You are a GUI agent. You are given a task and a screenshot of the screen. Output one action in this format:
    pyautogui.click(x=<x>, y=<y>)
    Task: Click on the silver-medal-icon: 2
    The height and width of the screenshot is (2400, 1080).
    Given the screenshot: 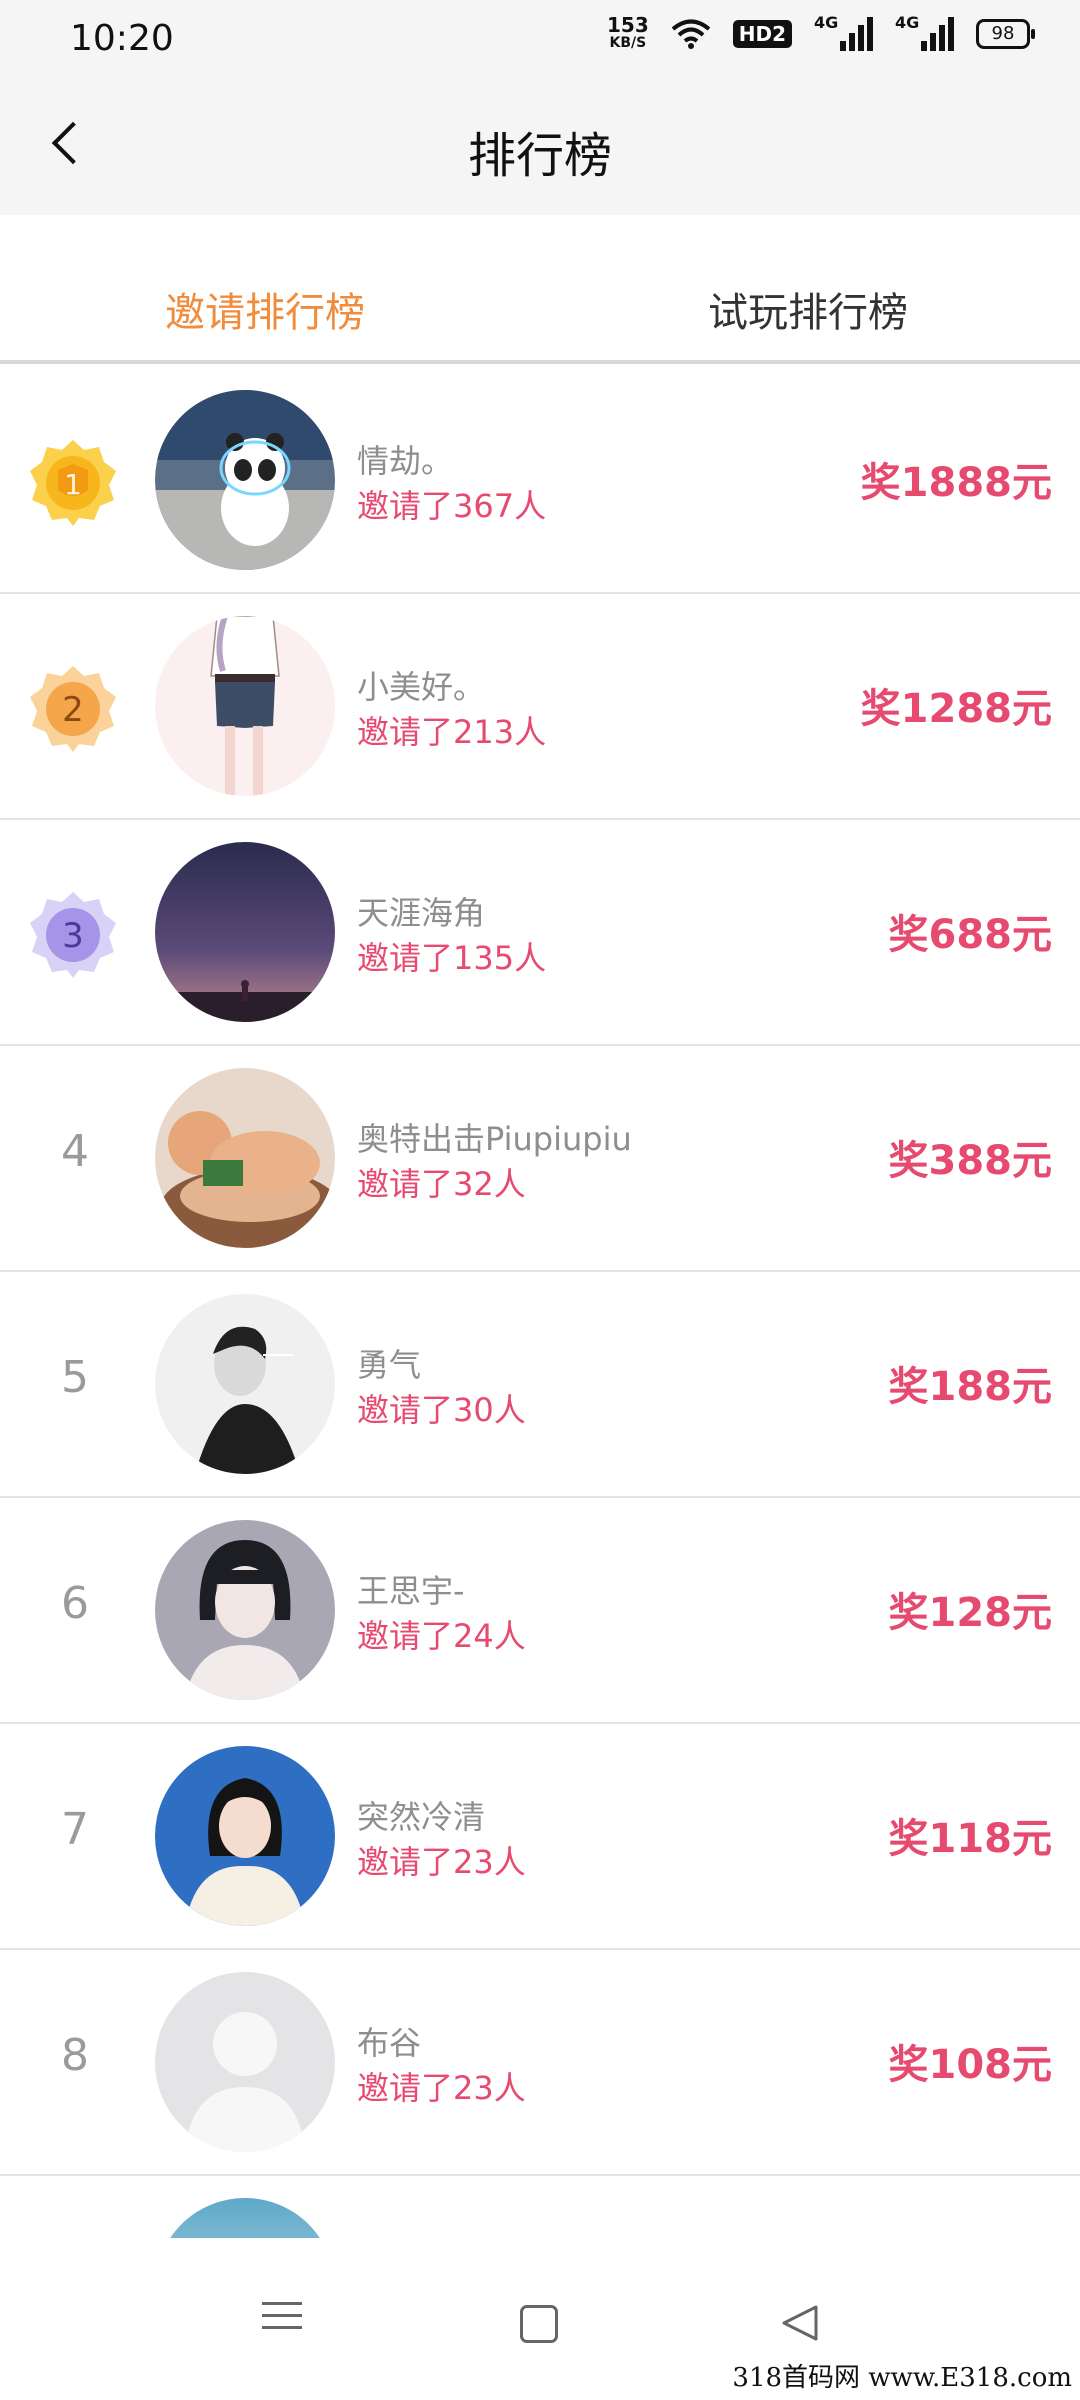 What is the action you would take?
    pyautogui.click(x=73, y=709)
    